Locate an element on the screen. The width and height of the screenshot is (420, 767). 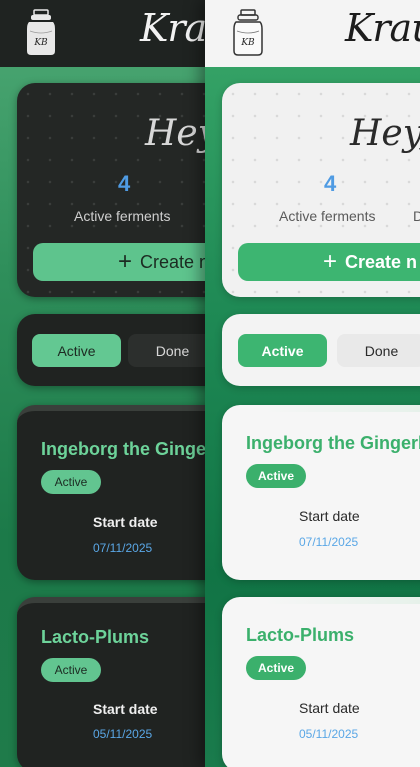
summary-card: Hey, 4 Active ferments D + Create n is located at coordinates (321, 190).